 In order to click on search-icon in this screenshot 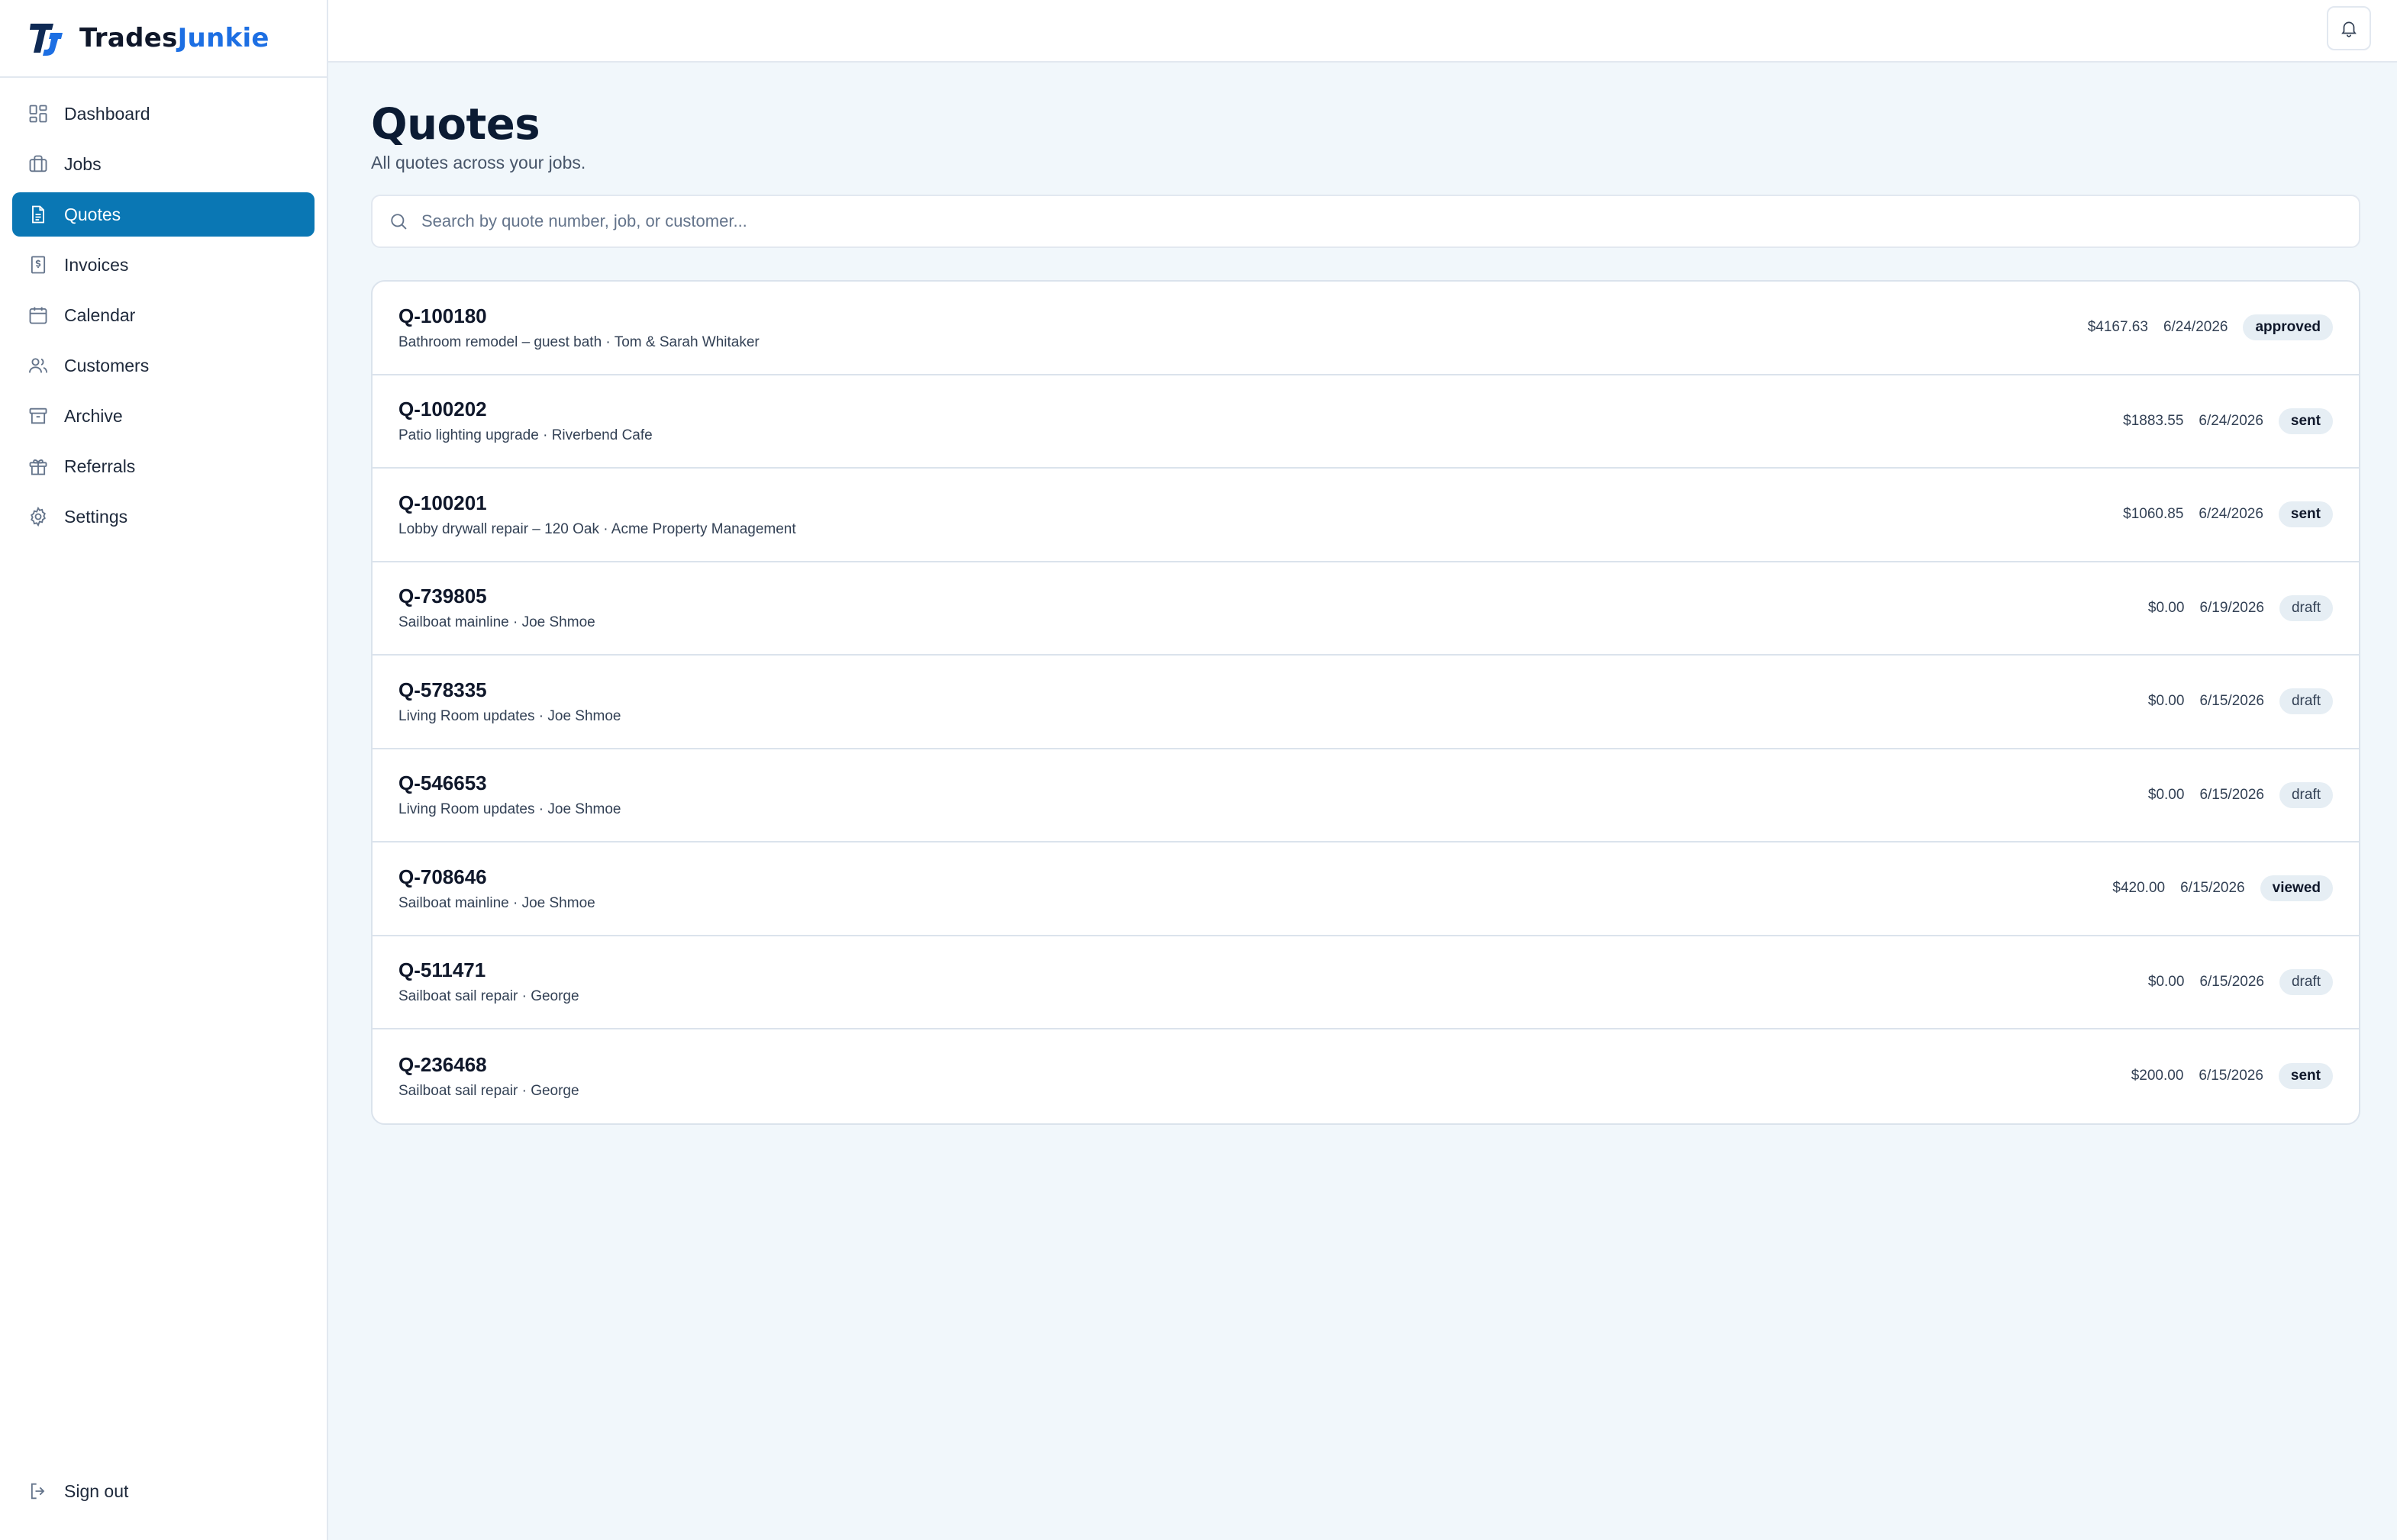, I will do `click(399, 221)`.